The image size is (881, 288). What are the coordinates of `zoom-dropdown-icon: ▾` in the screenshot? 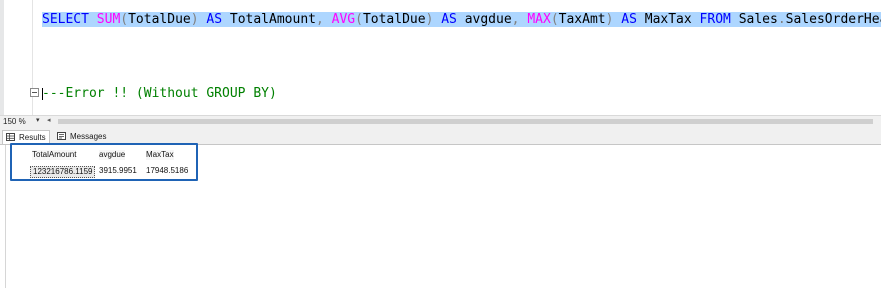 It's located at (38, 120).